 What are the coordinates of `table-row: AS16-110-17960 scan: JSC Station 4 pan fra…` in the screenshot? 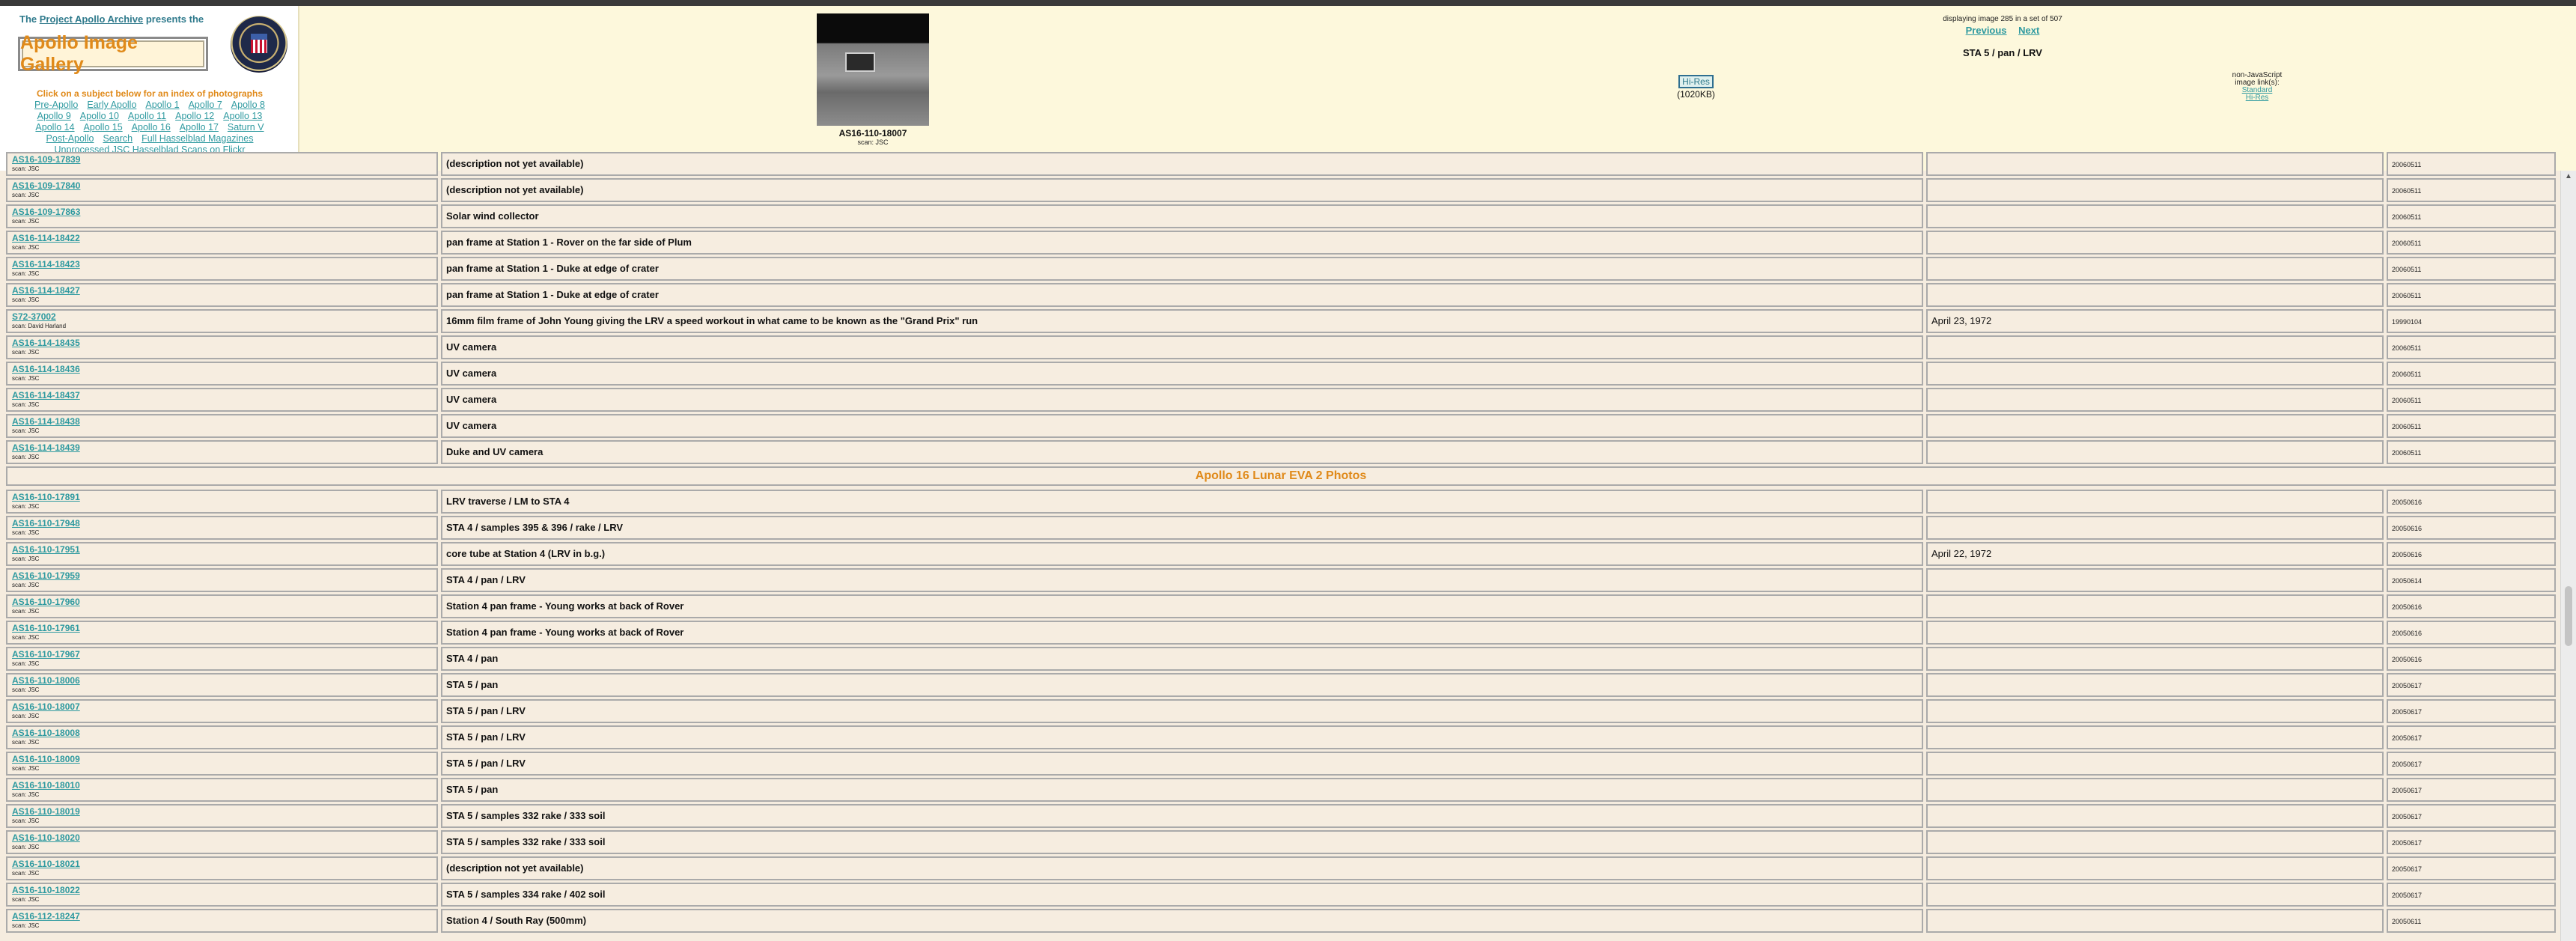 It's located at (1281, 606).